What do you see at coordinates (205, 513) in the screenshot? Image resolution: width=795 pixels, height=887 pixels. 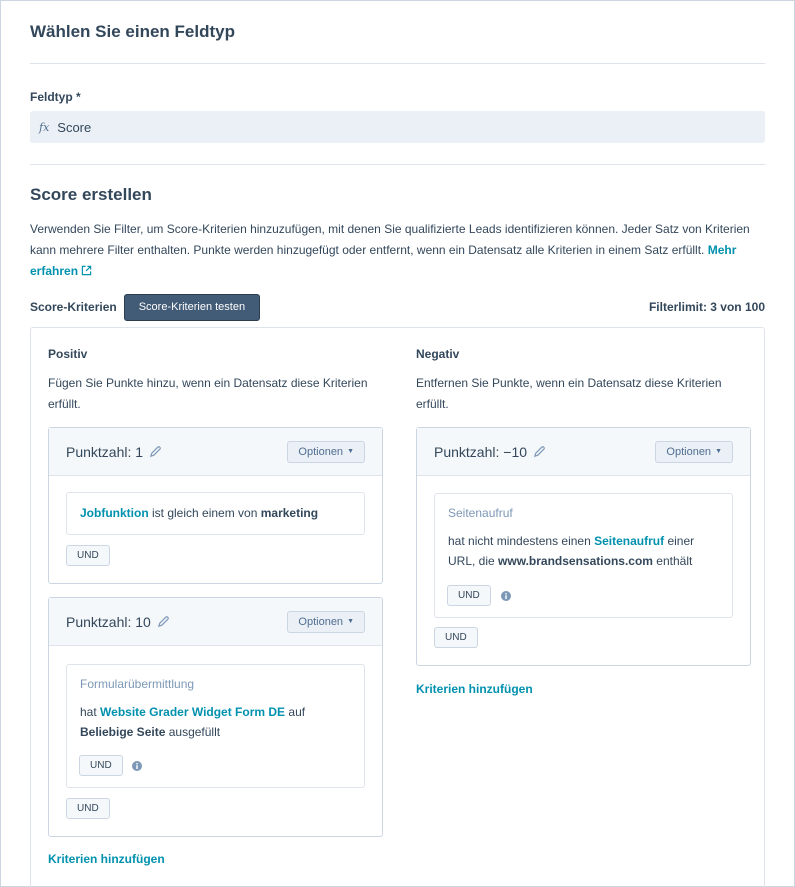 I see `filter-operator: ist gleich einem von` at bounding box center [205, 513].